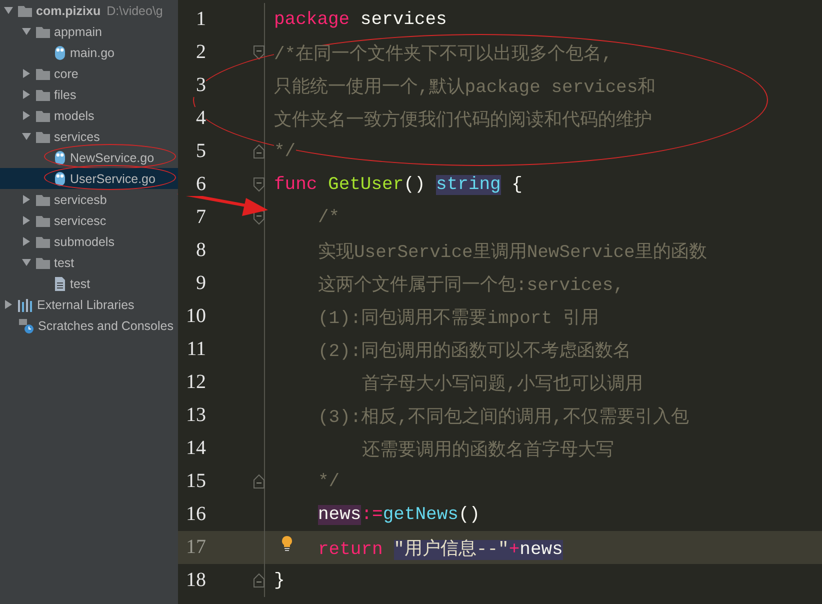 This screenshot has height=604, width=822. Describe the element at coordinates (475, 352) in the screenshot. I see `code-token: (2):同包调用的函数可以不考虑函数名` at that location.